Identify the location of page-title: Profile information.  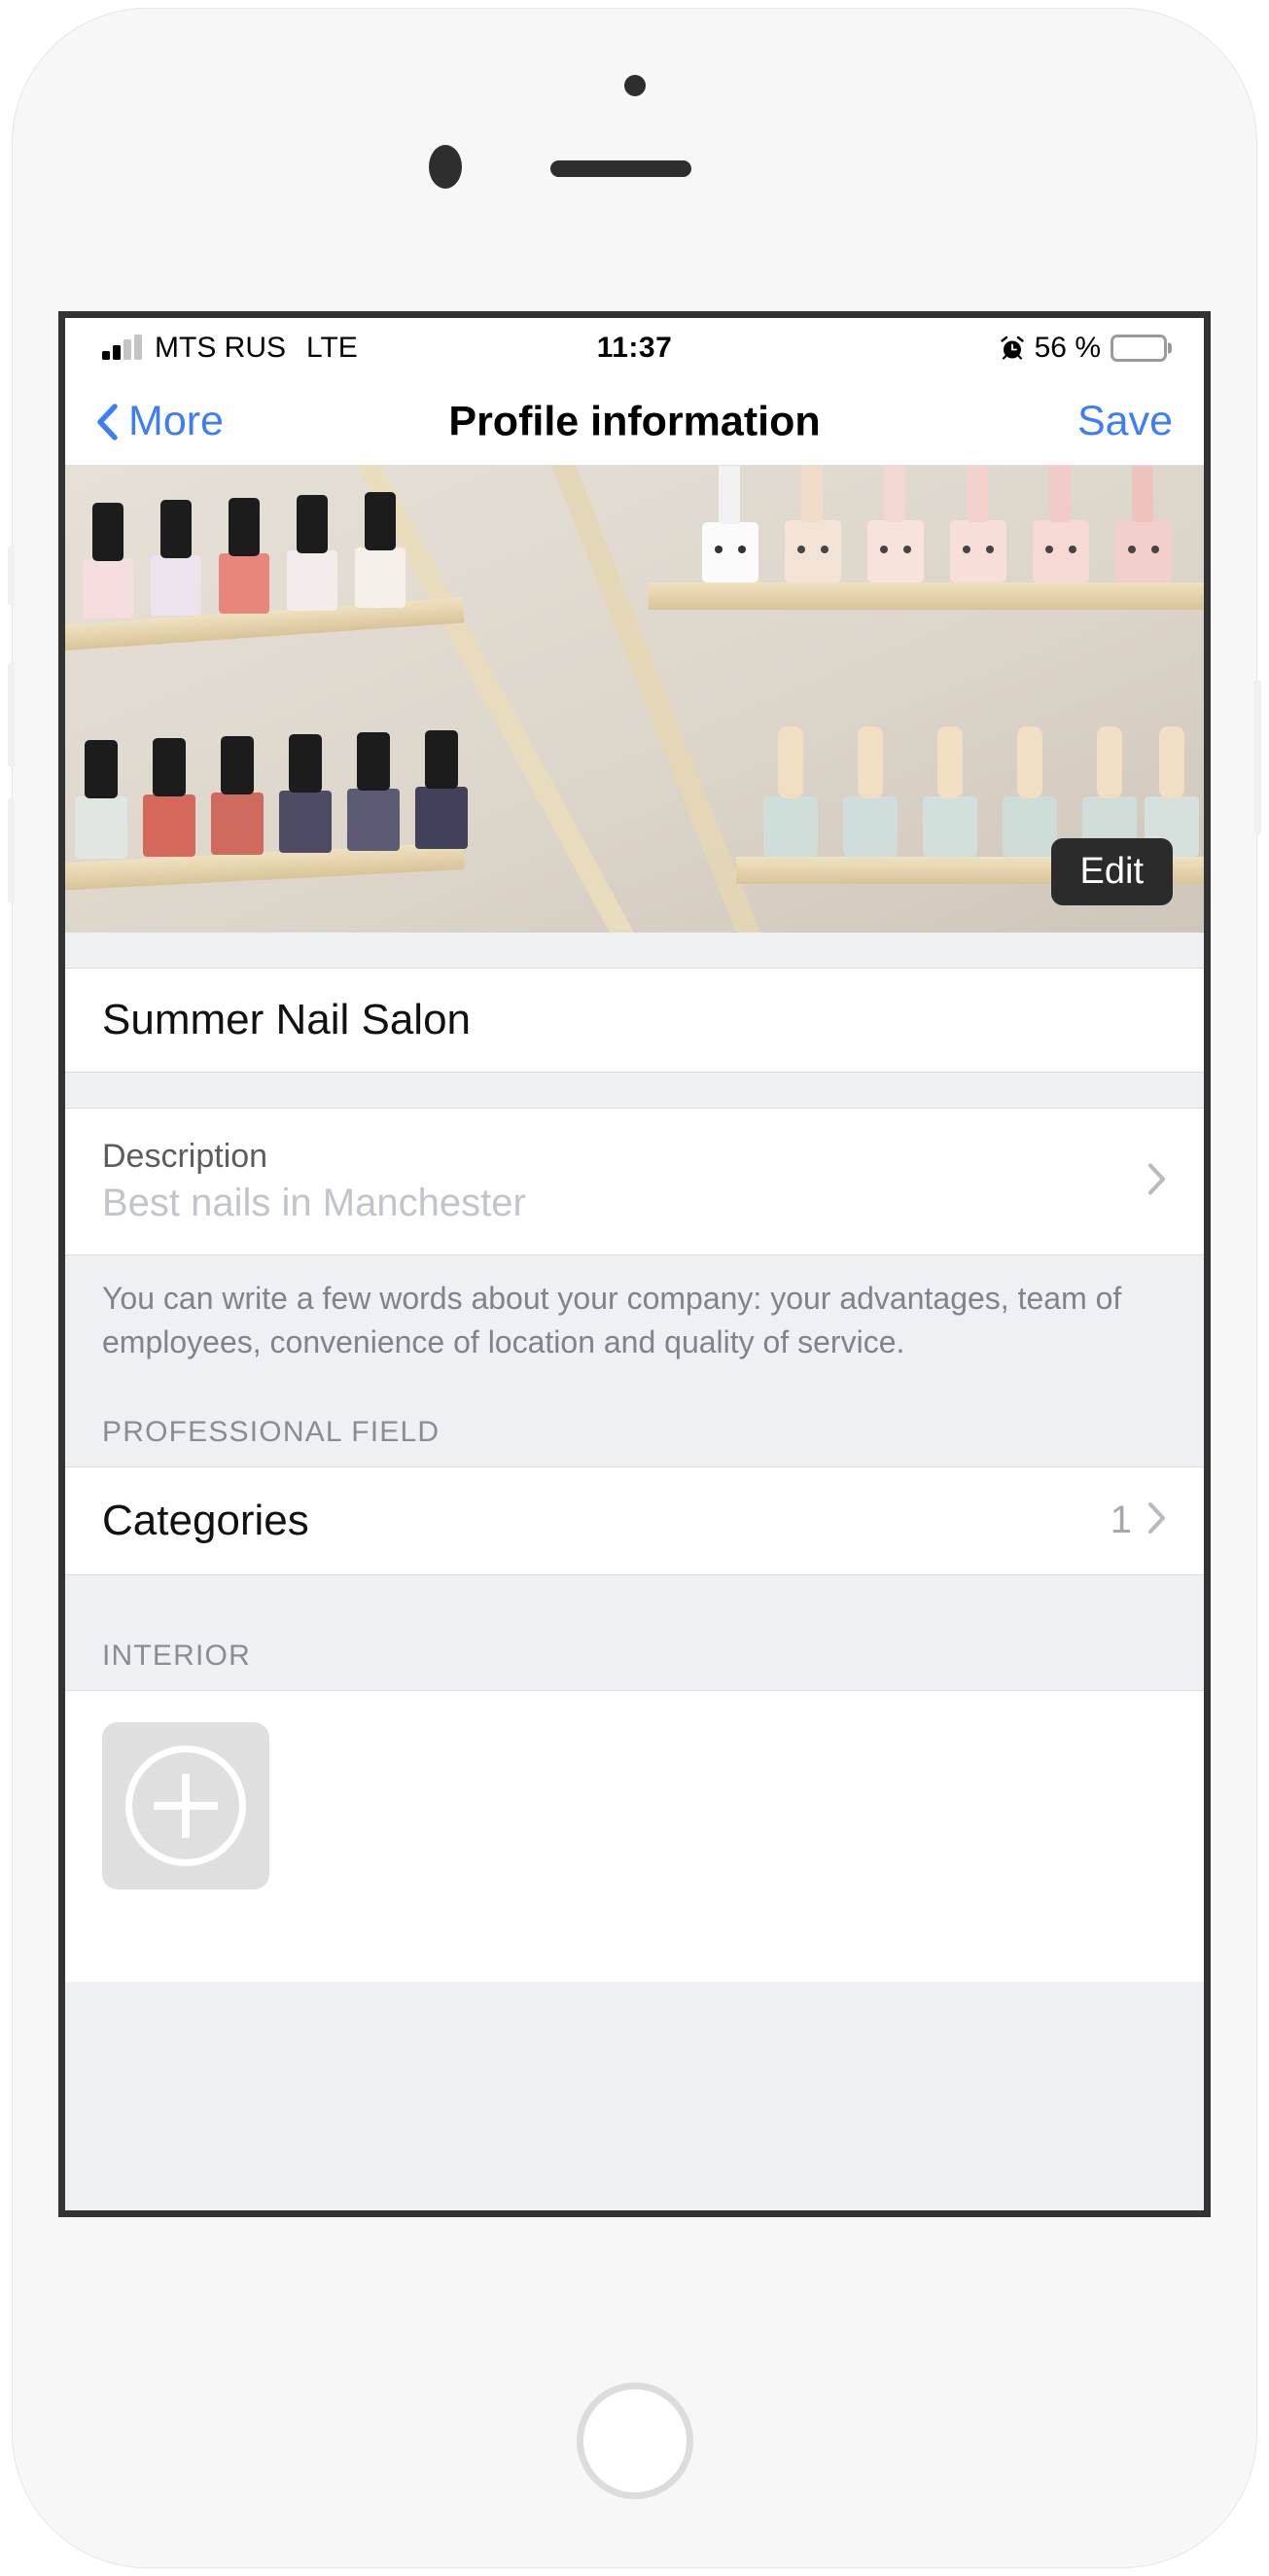
(634, 421).